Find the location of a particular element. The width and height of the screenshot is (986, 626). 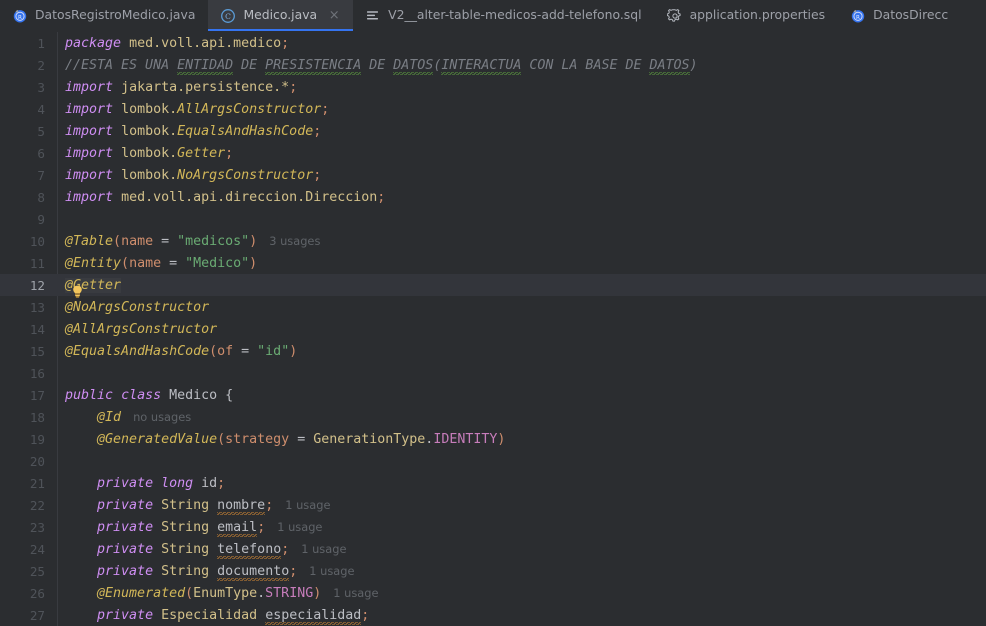

line-number: 6 is located at coordinates (41, 153).